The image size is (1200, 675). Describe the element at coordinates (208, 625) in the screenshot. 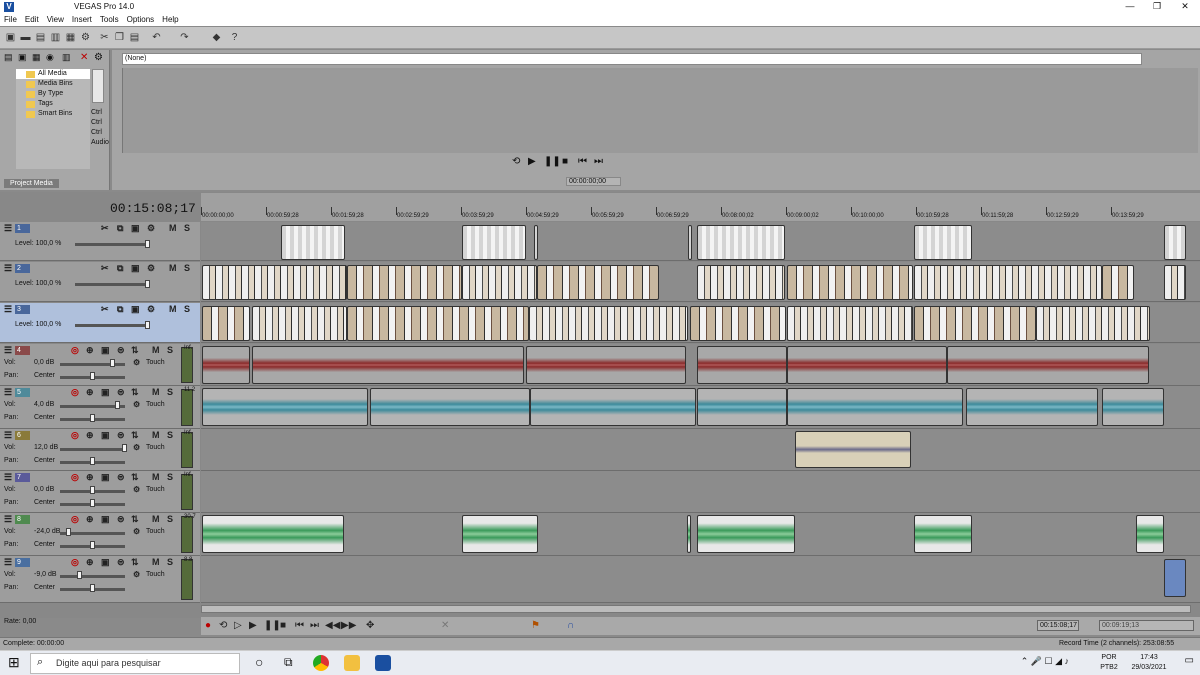

I see `record-icon: ●` at that location.